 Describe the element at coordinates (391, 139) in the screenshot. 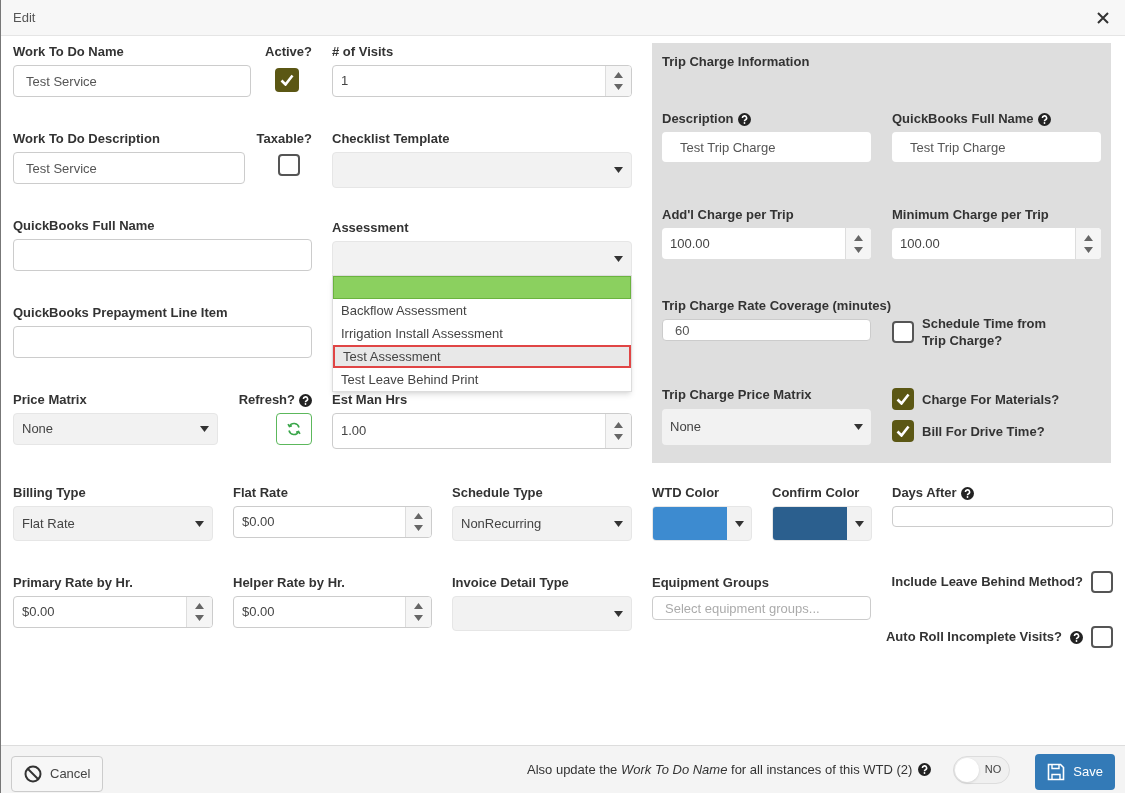

I see `field-label: Checklist Template` at that location.